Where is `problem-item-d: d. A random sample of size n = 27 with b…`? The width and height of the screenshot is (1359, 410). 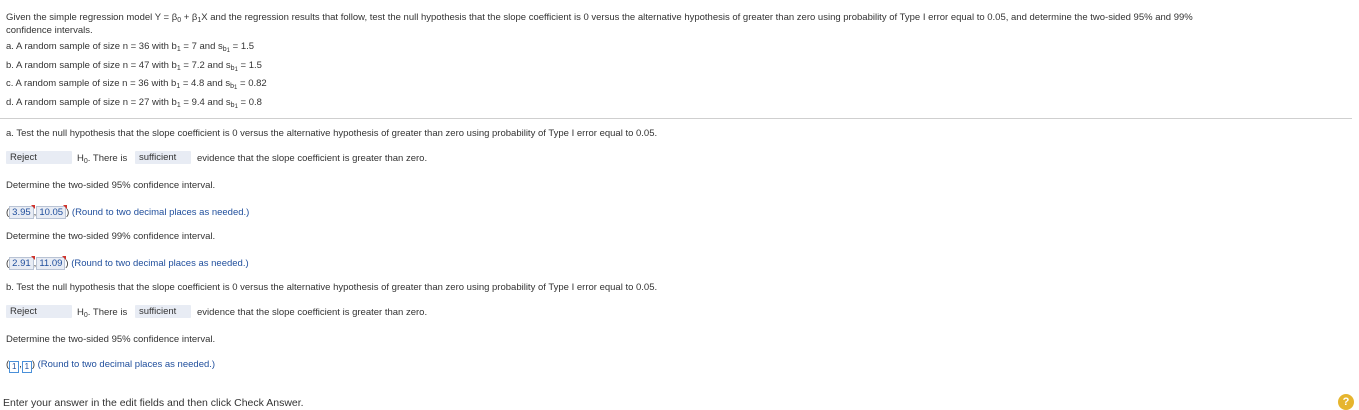 problem-item-d: d. A random sample of size n = 27 with b… is located at coordinates (134, 103).